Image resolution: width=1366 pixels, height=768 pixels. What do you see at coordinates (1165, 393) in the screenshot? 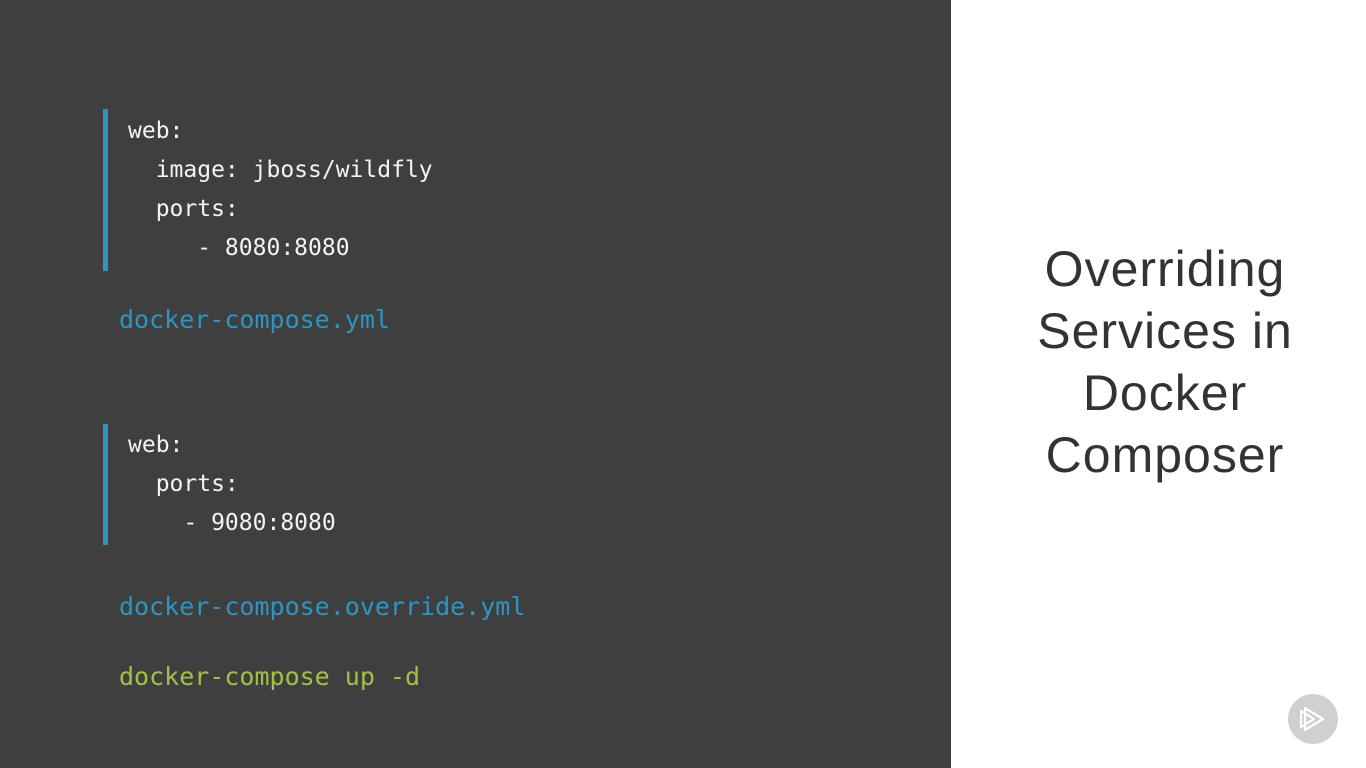
I see `title-line: Docker` at bounding box center [1165, 393].